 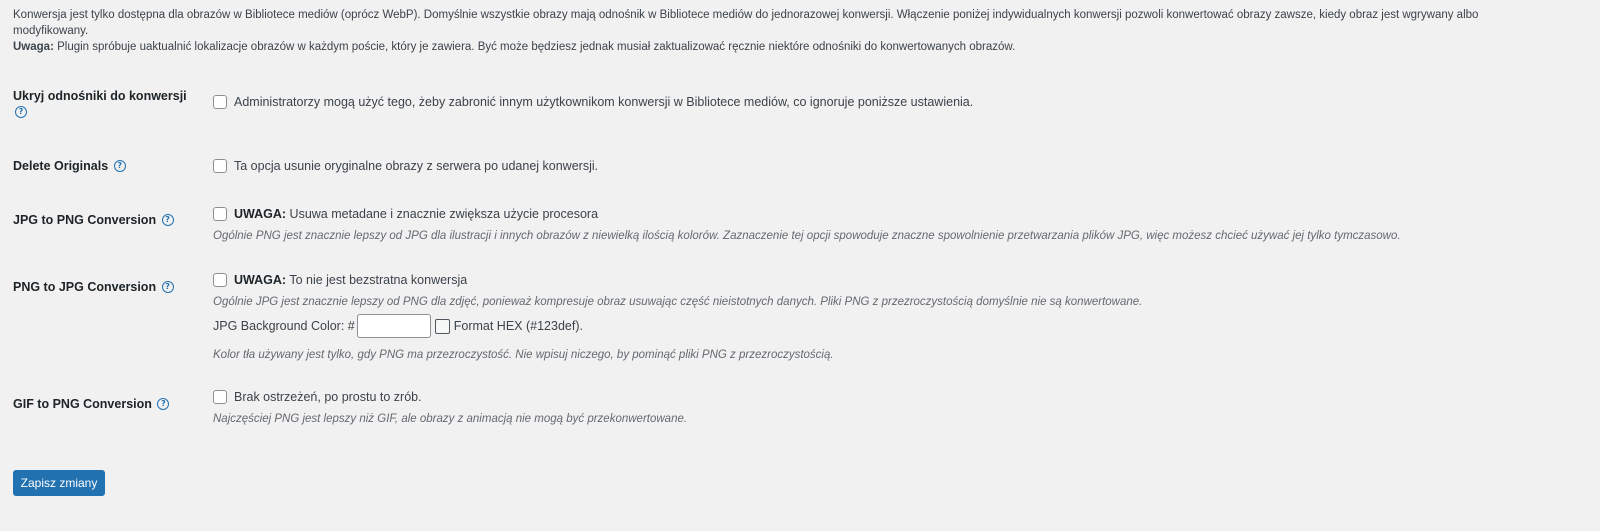 I want to click on setting-label-jpg-to-png: JPG to PNG Conversion ?, so click(x=93, y=220).